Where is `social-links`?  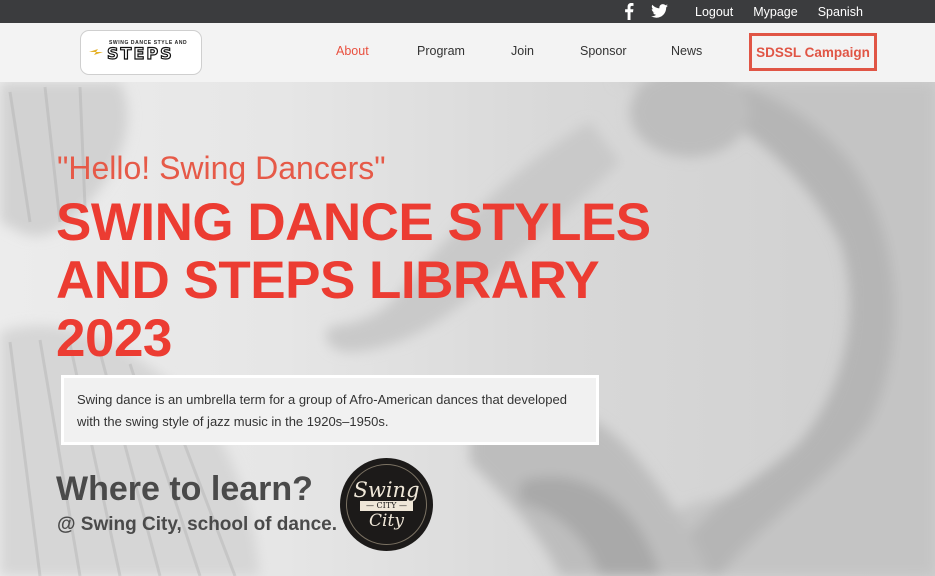
social-links is located at coordinates (644, 11).